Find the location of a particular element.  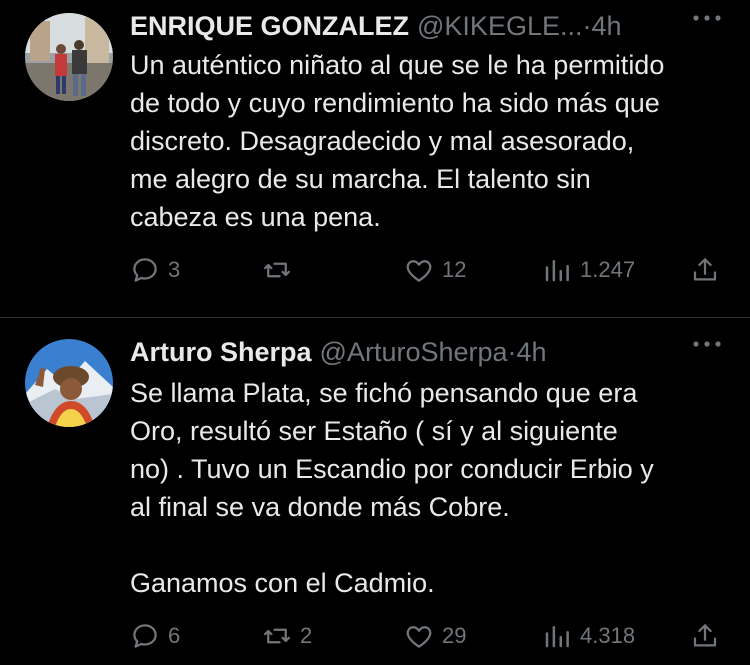

tweet-actions: 6 2 29 4.318 is located at coordinates (428, 636).